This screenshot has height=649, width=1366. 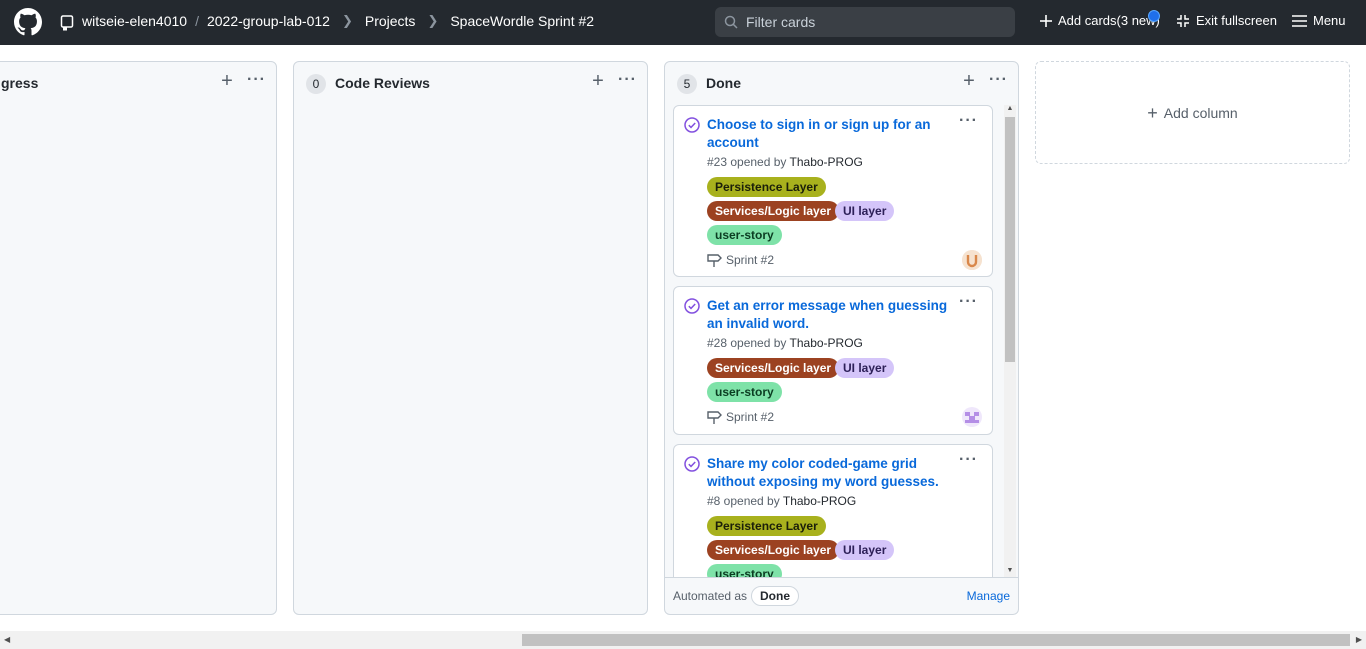 I want to click on add-column-label: Add column, so click(x=1200, y=112).